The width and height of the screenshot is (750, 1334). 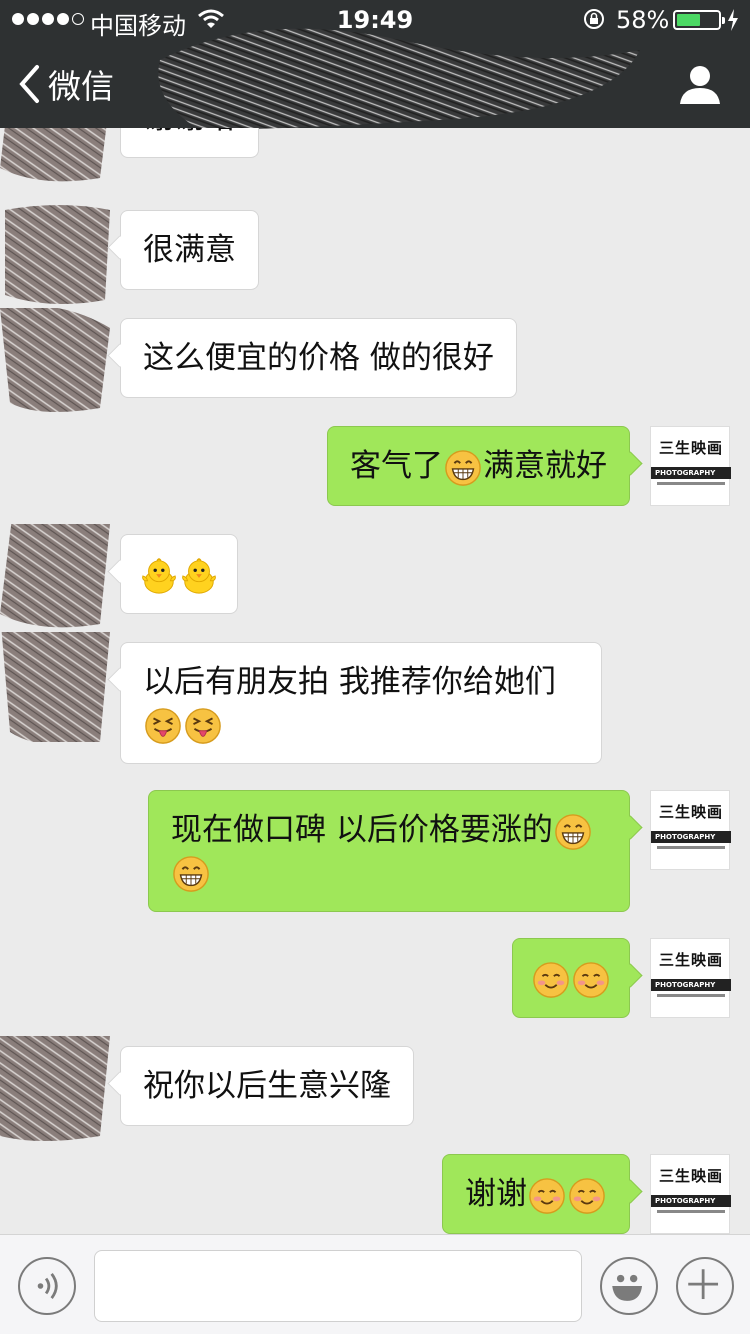 What do you see at coordinates (189, 132) in the screenshot?
I see `message-text: 谢谢哈` at bounding box center [189, 132].